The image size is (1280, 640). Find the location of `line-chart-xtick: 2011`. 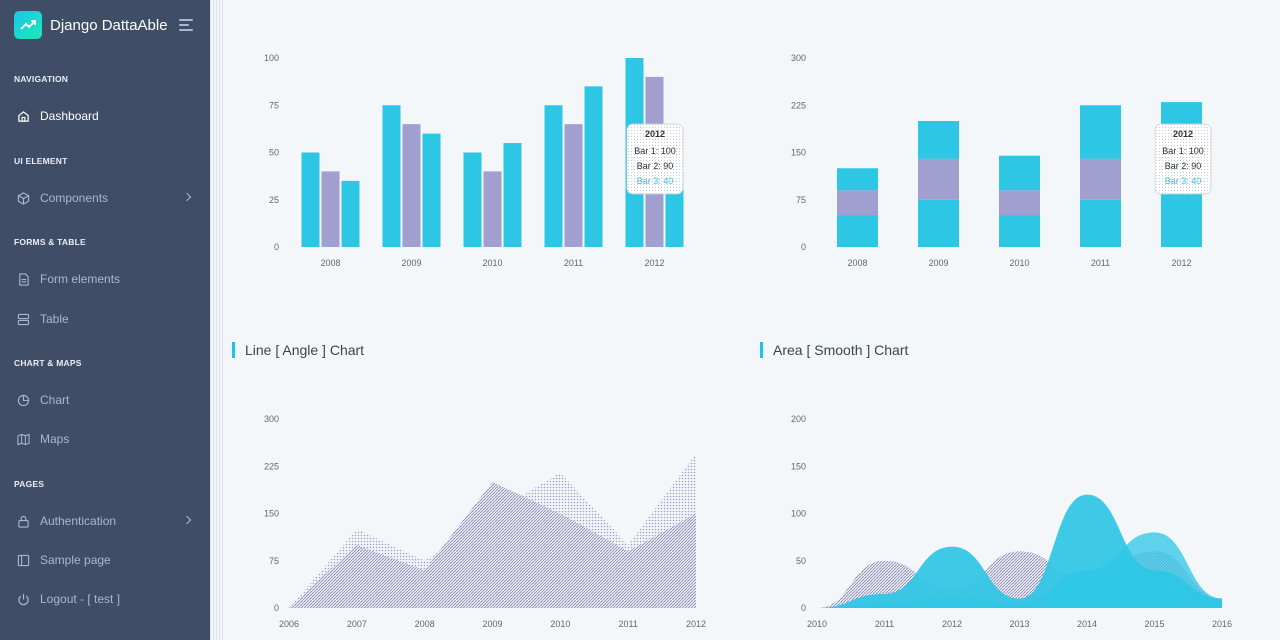

line-chart-xtick: 2011 is located at coordinates (627, 624).